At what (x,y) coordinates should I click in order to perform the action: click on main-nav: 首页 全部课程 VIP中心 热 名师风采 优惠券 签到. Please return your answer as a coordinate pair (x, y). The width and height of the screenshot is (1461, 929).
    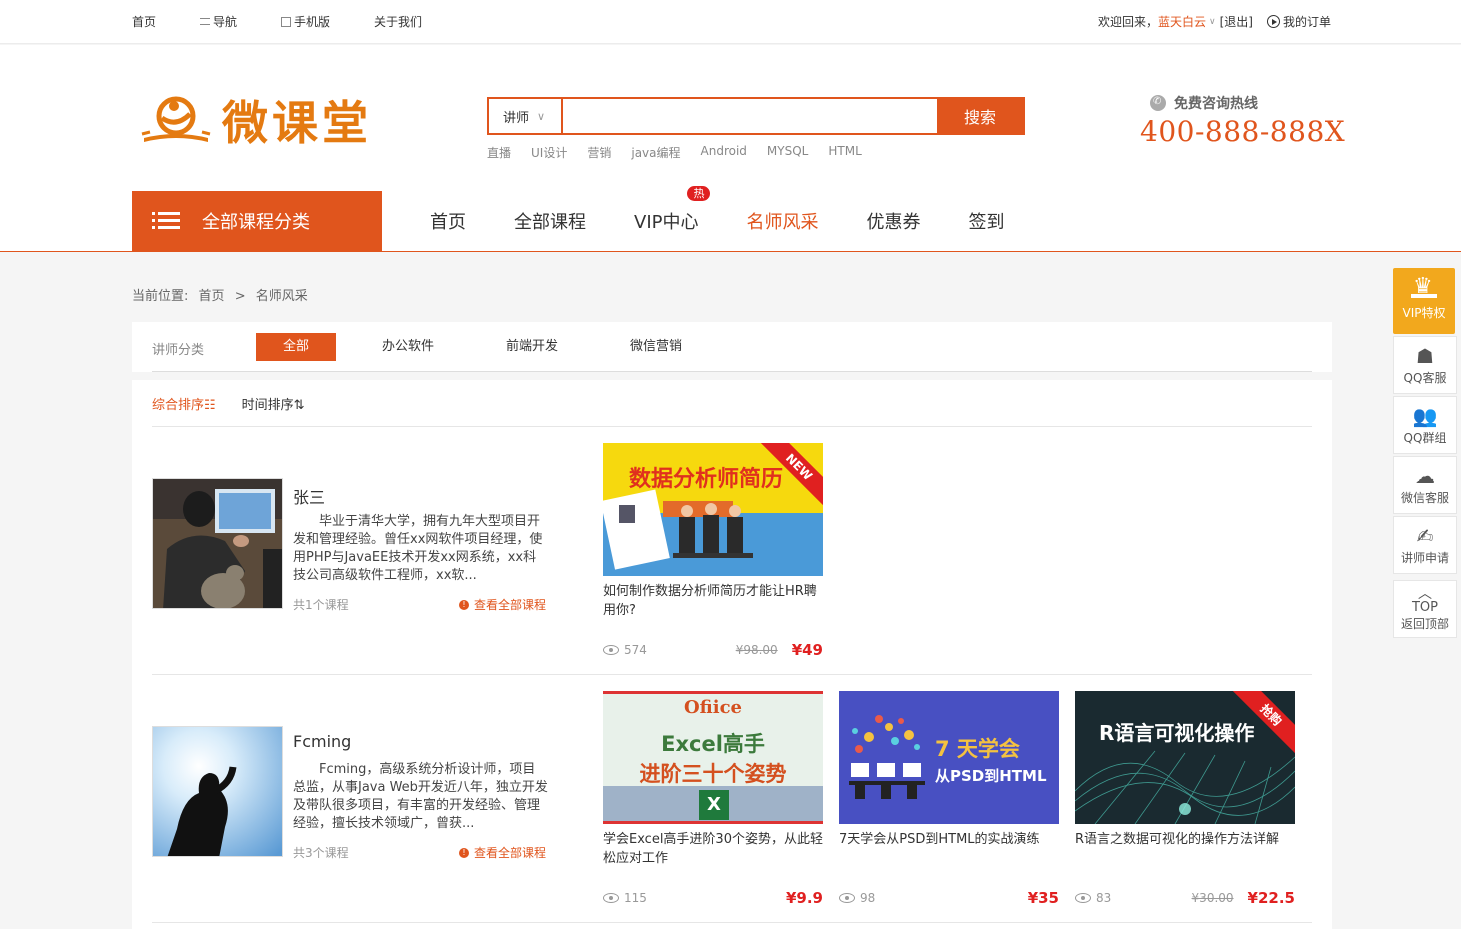
    Looking at the image, I should click on (717, 219).